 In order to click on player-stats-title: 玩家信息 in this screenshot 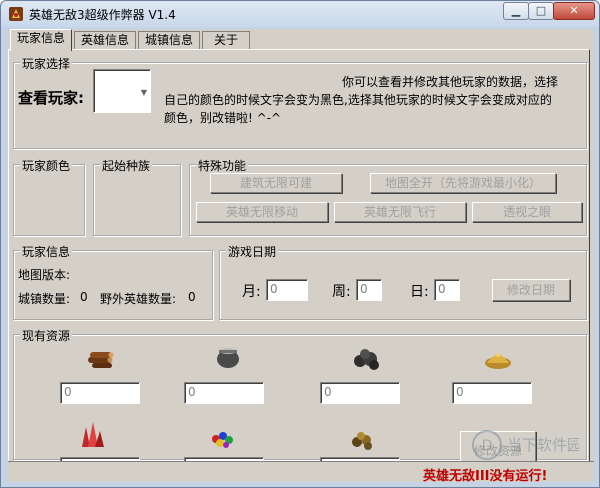, I will do `click(46, 251)`.